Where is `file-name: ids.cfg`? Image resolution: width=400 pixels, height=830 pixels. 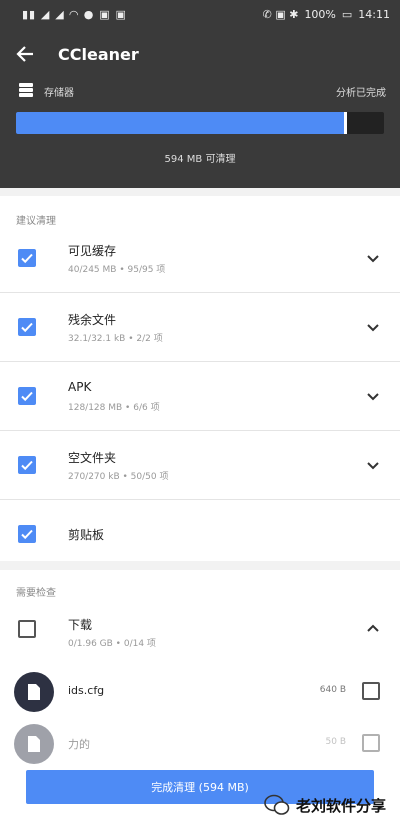 file-name: ids.cfg is located at coordinates (86, 690).